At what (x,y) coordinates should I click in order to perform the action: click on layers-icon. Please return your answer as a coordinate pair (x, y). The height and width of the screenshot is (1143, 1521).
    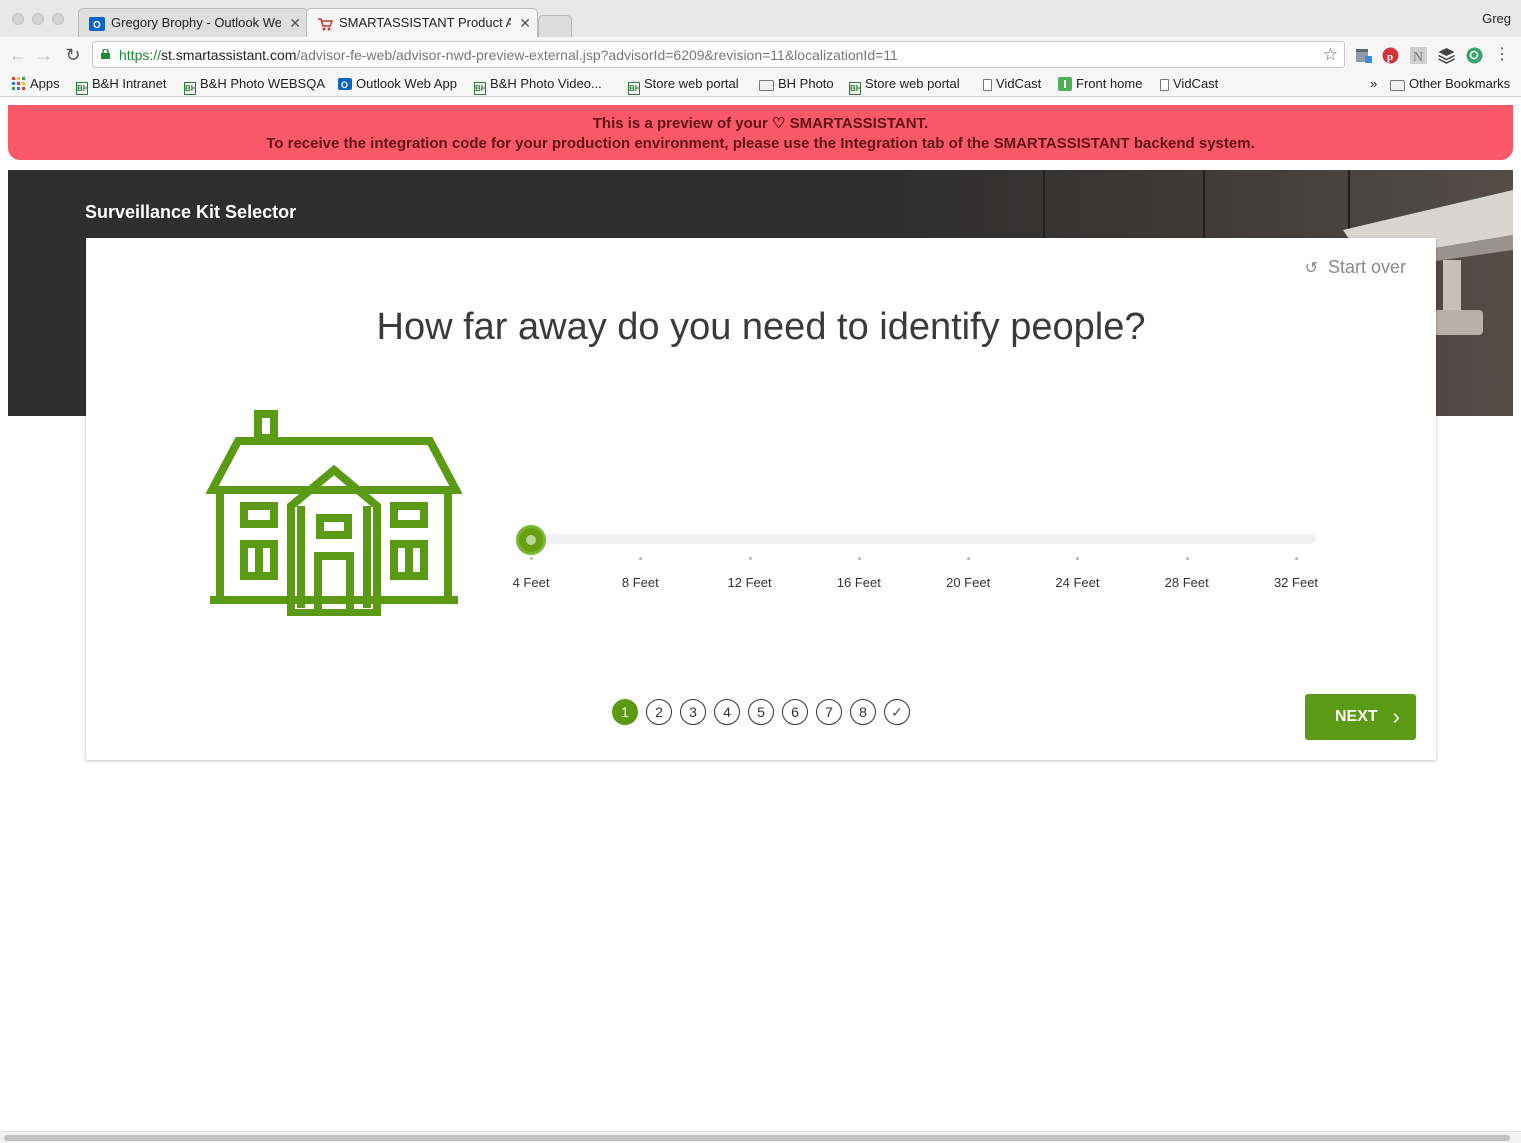
    Looking at the image, I should click on (1446, 55).